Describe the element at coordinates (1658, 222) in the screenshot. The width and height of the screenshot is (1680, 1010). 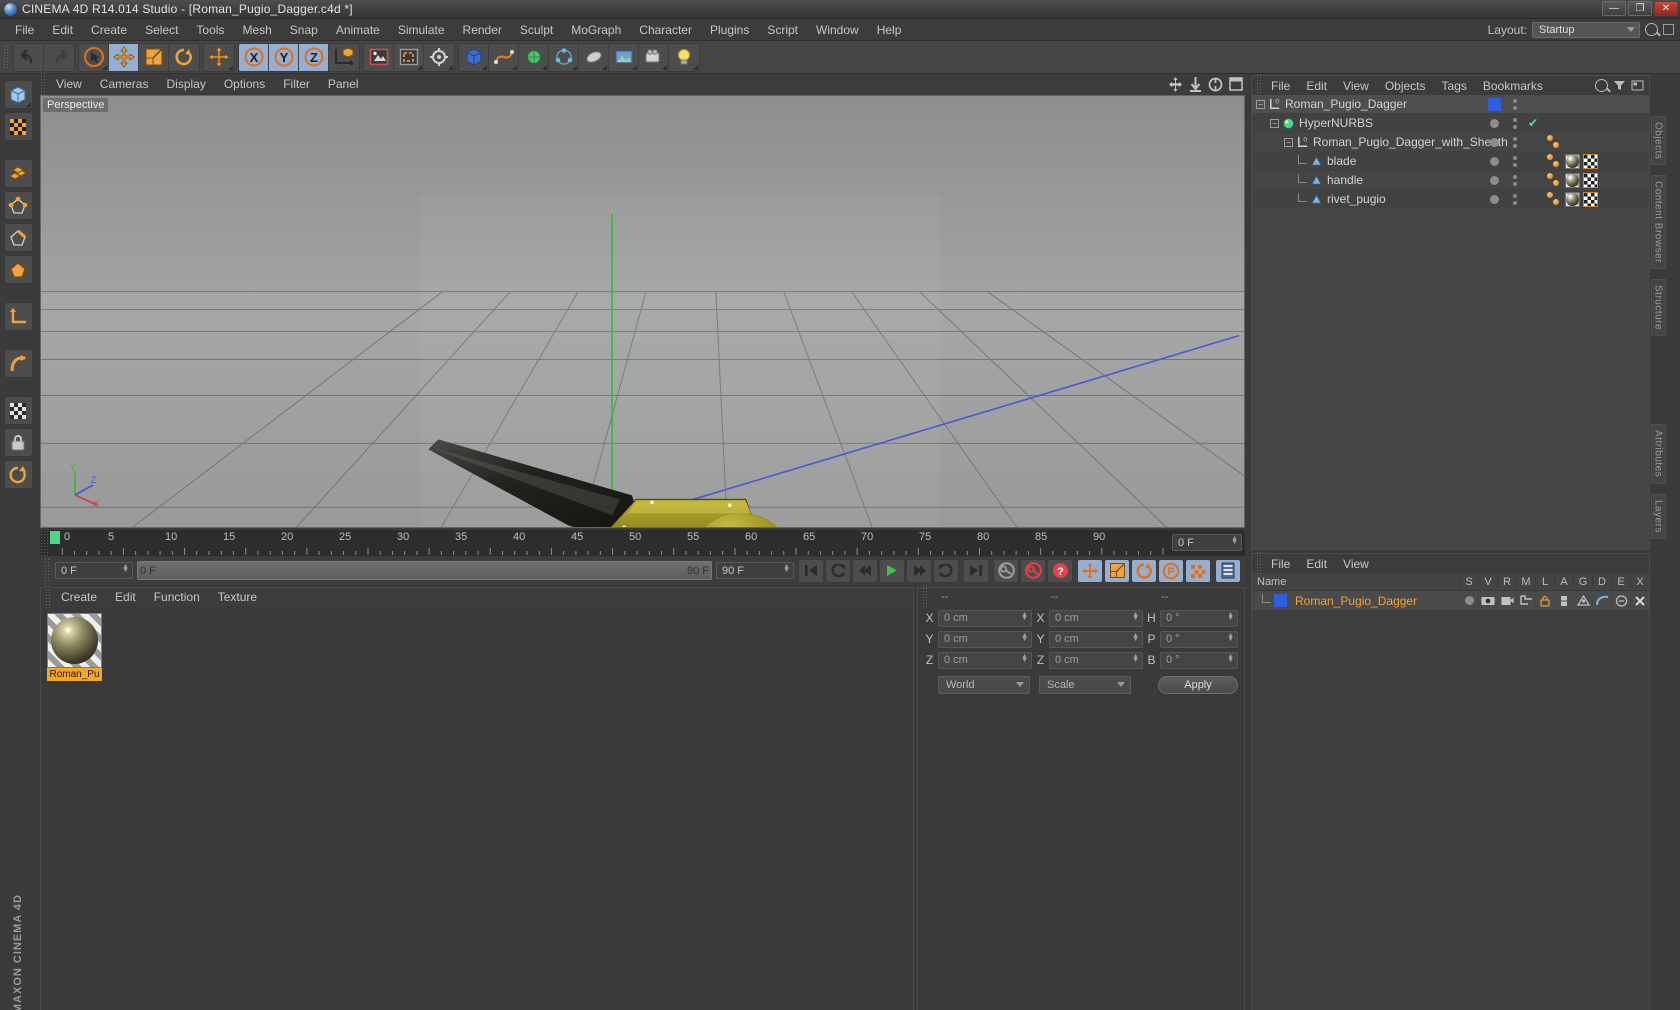
I see `tab-content-browser: Content Browser` at that location.